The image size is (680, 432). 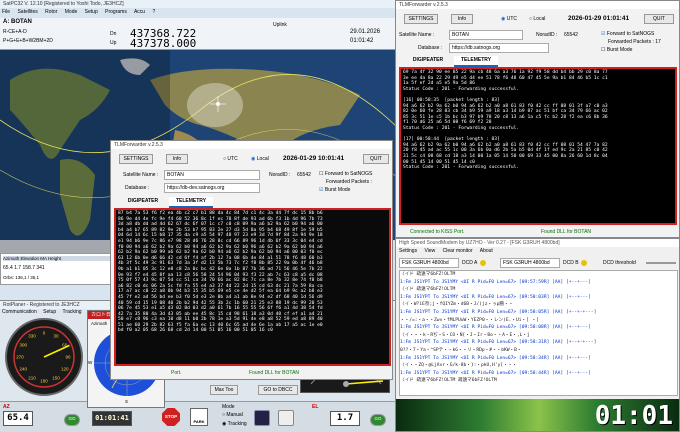 I want to click on tlm-front-db-select: https://db-dev.satnogs.org, so click(x=212, y=188).